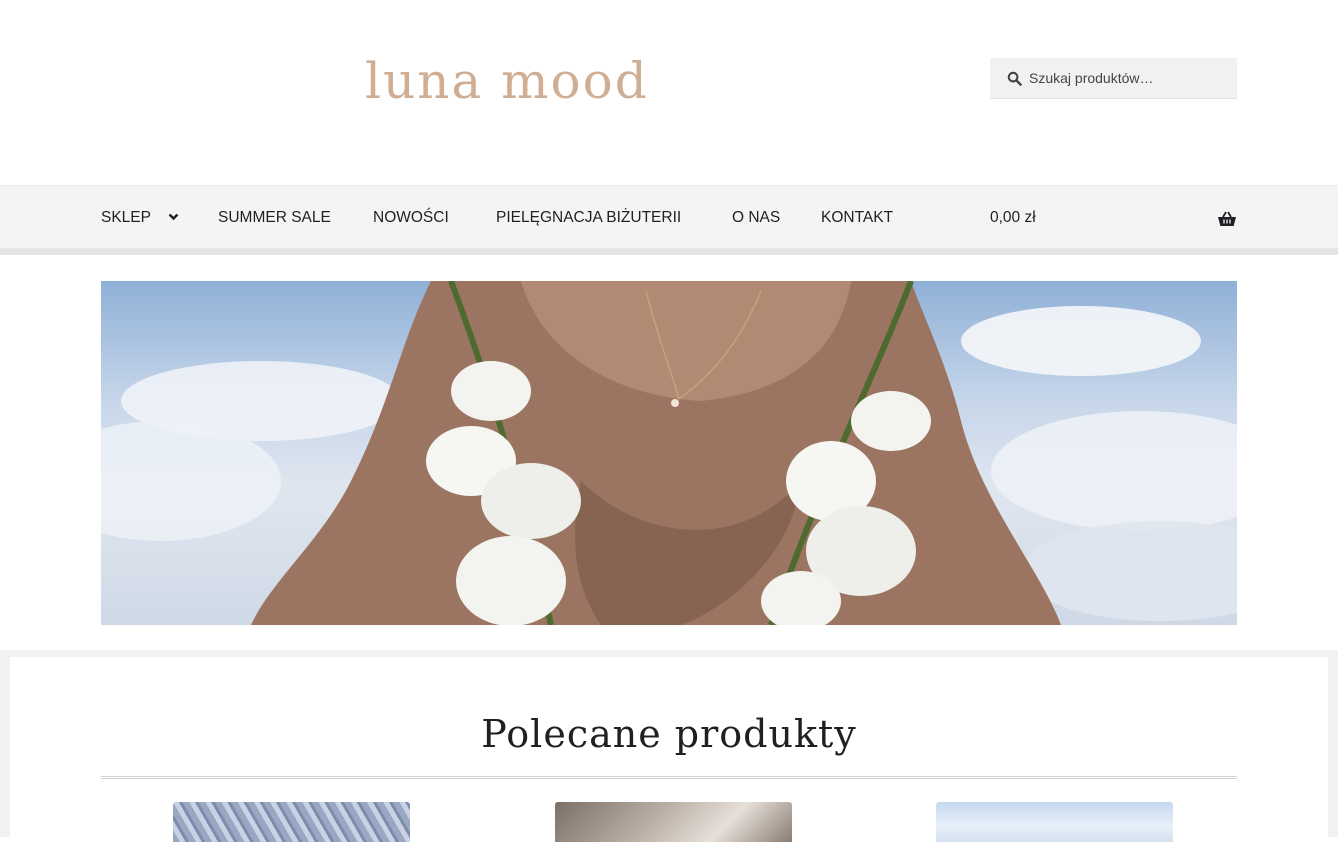  Describe the element at coordinates (669, 734) in the screenshot. I see `section-title: Polecane produkty` at that location.